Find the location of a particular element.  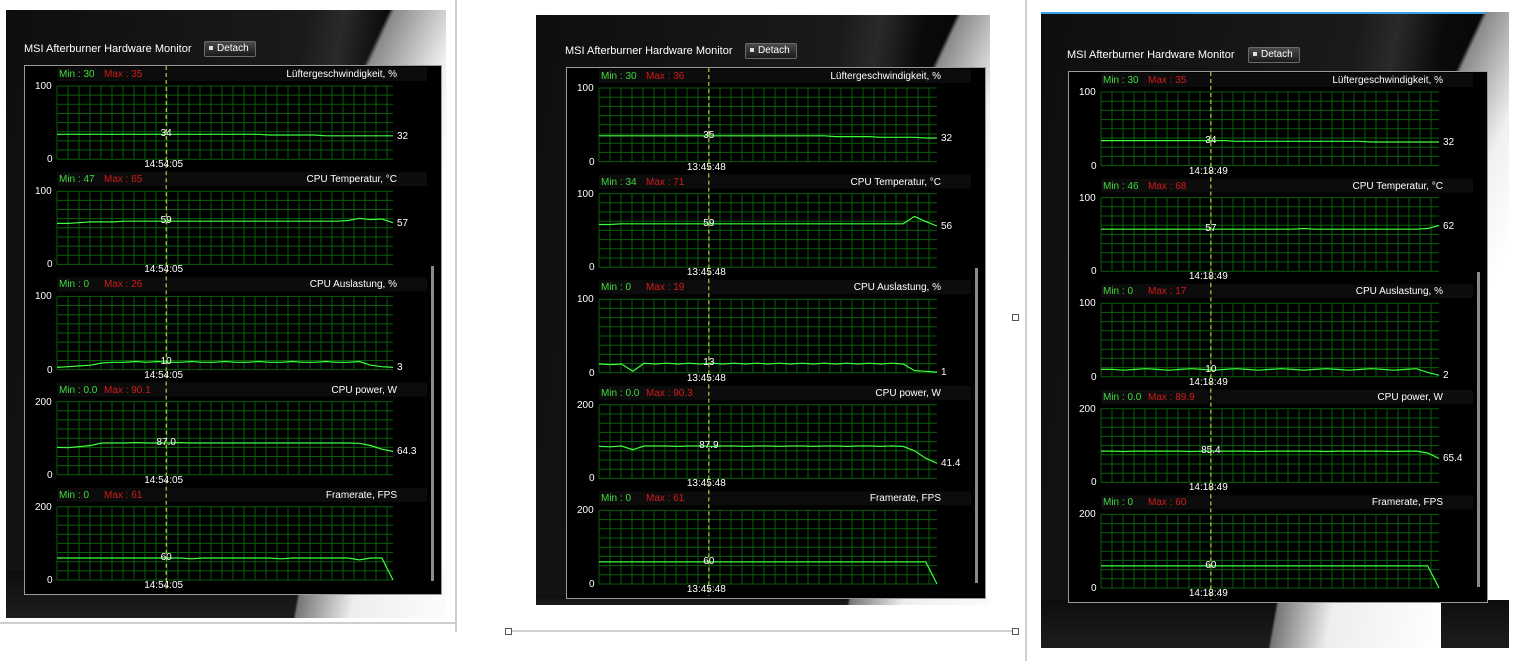

current-value: 56 is located at coordinates (947, 226).